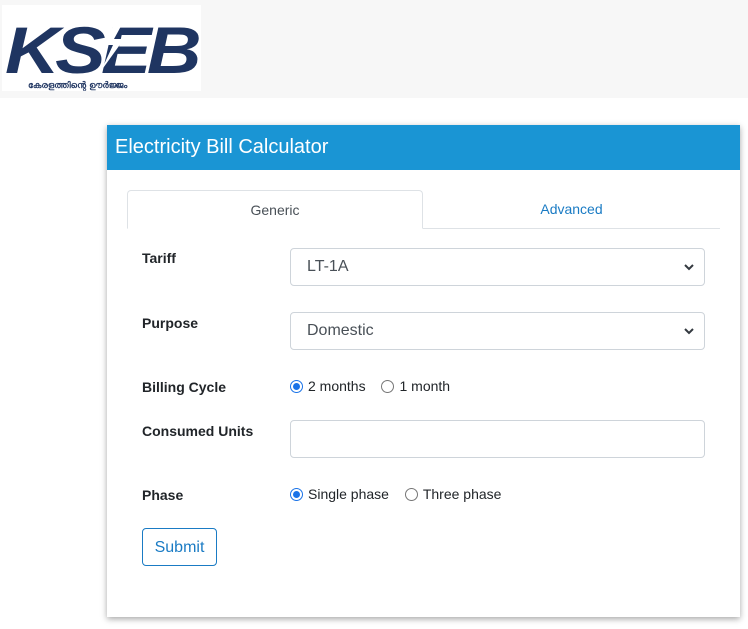  I want to click on submit-button: Submit, so click(179, 547).